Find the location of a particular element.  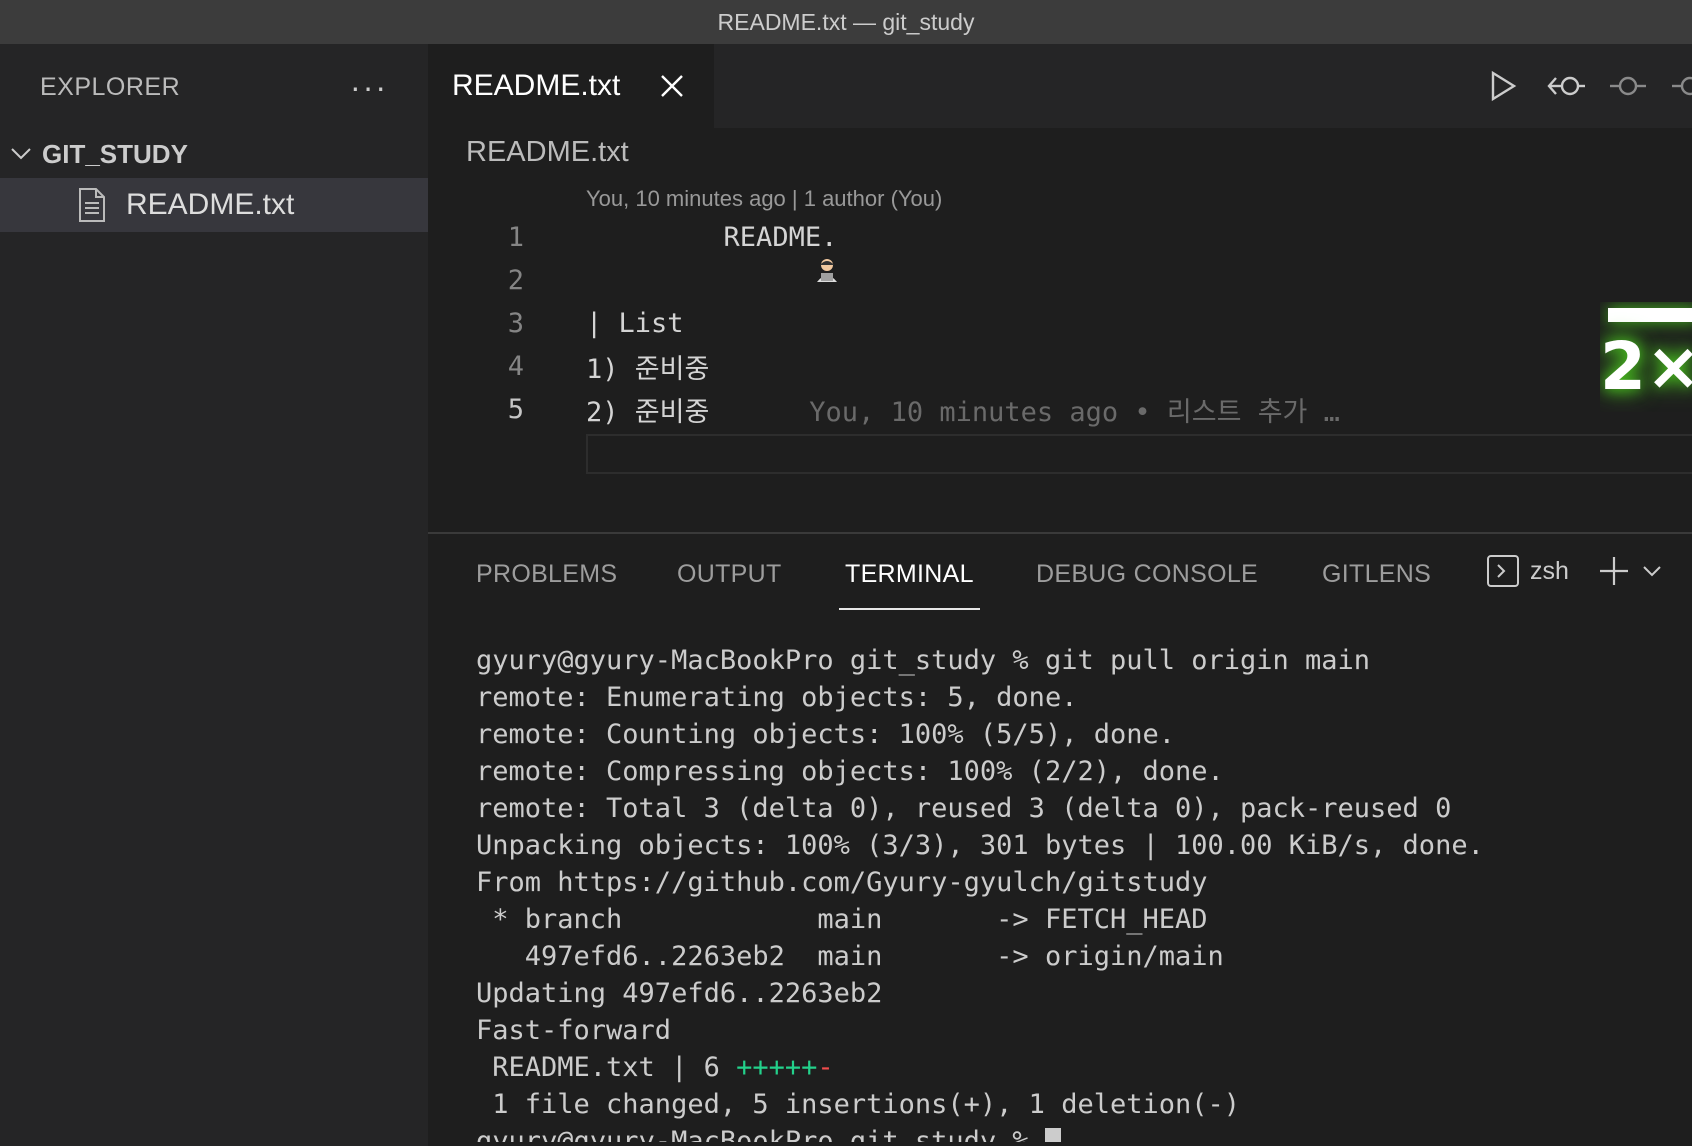

terminal-diffstat-line: README.txt | 6 +++++- is located at coordinates (1076, 1067).